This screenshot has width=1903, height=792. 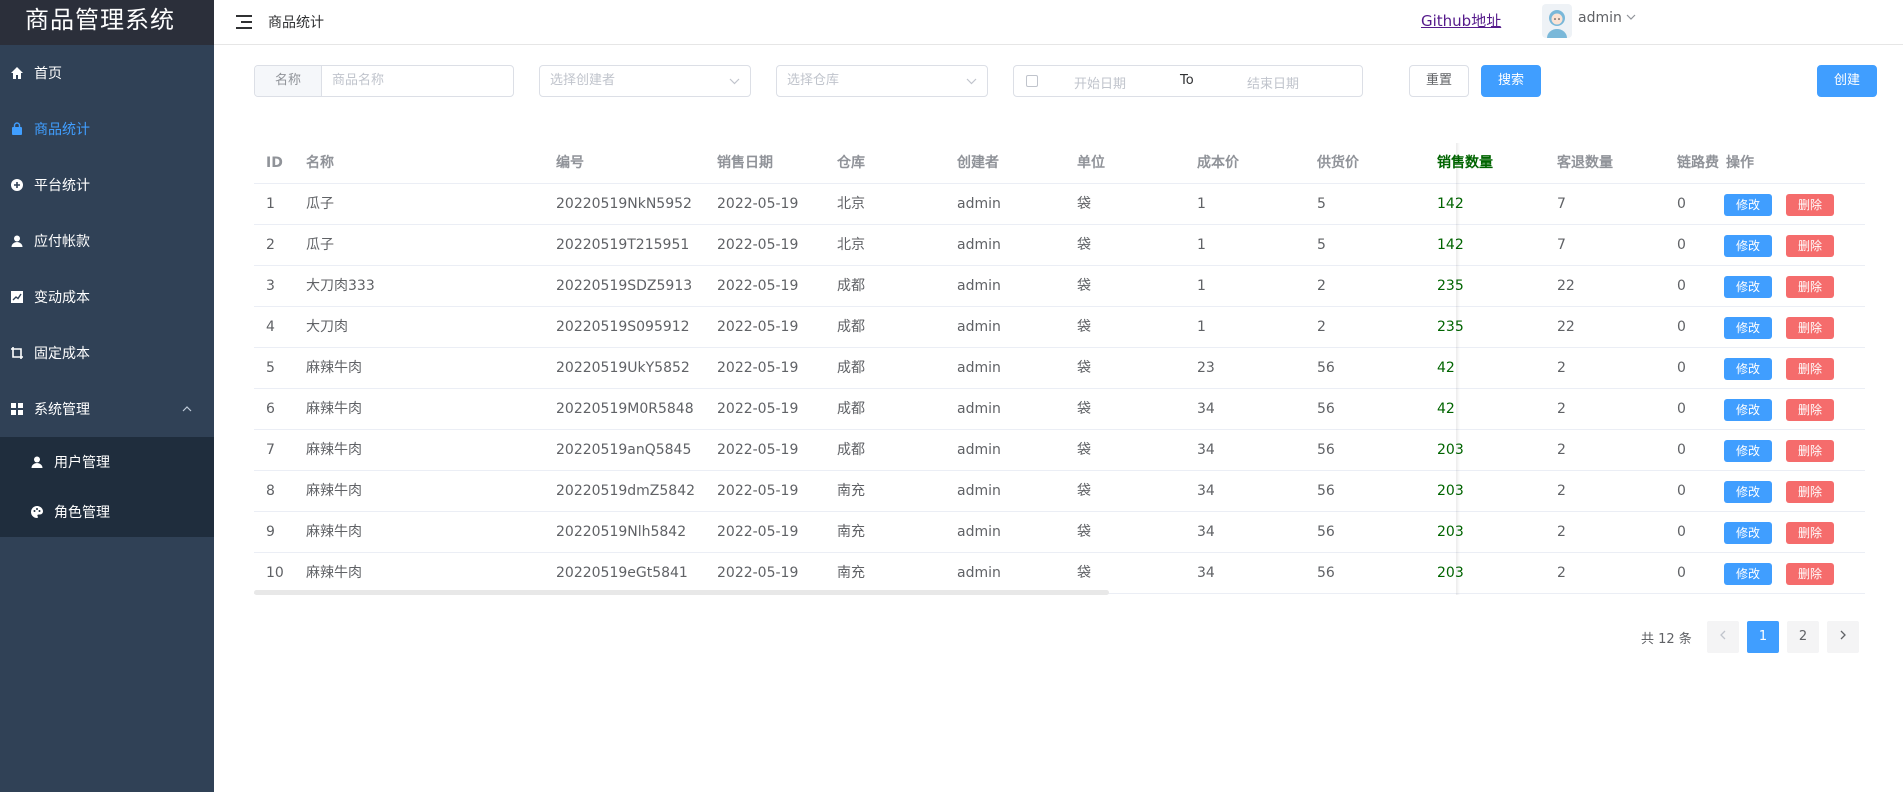 What do you see at coordinates (62, 130) in the screenshot?
I see `sidebar-item-label: 商品统计` at bounding box center [62, 130].